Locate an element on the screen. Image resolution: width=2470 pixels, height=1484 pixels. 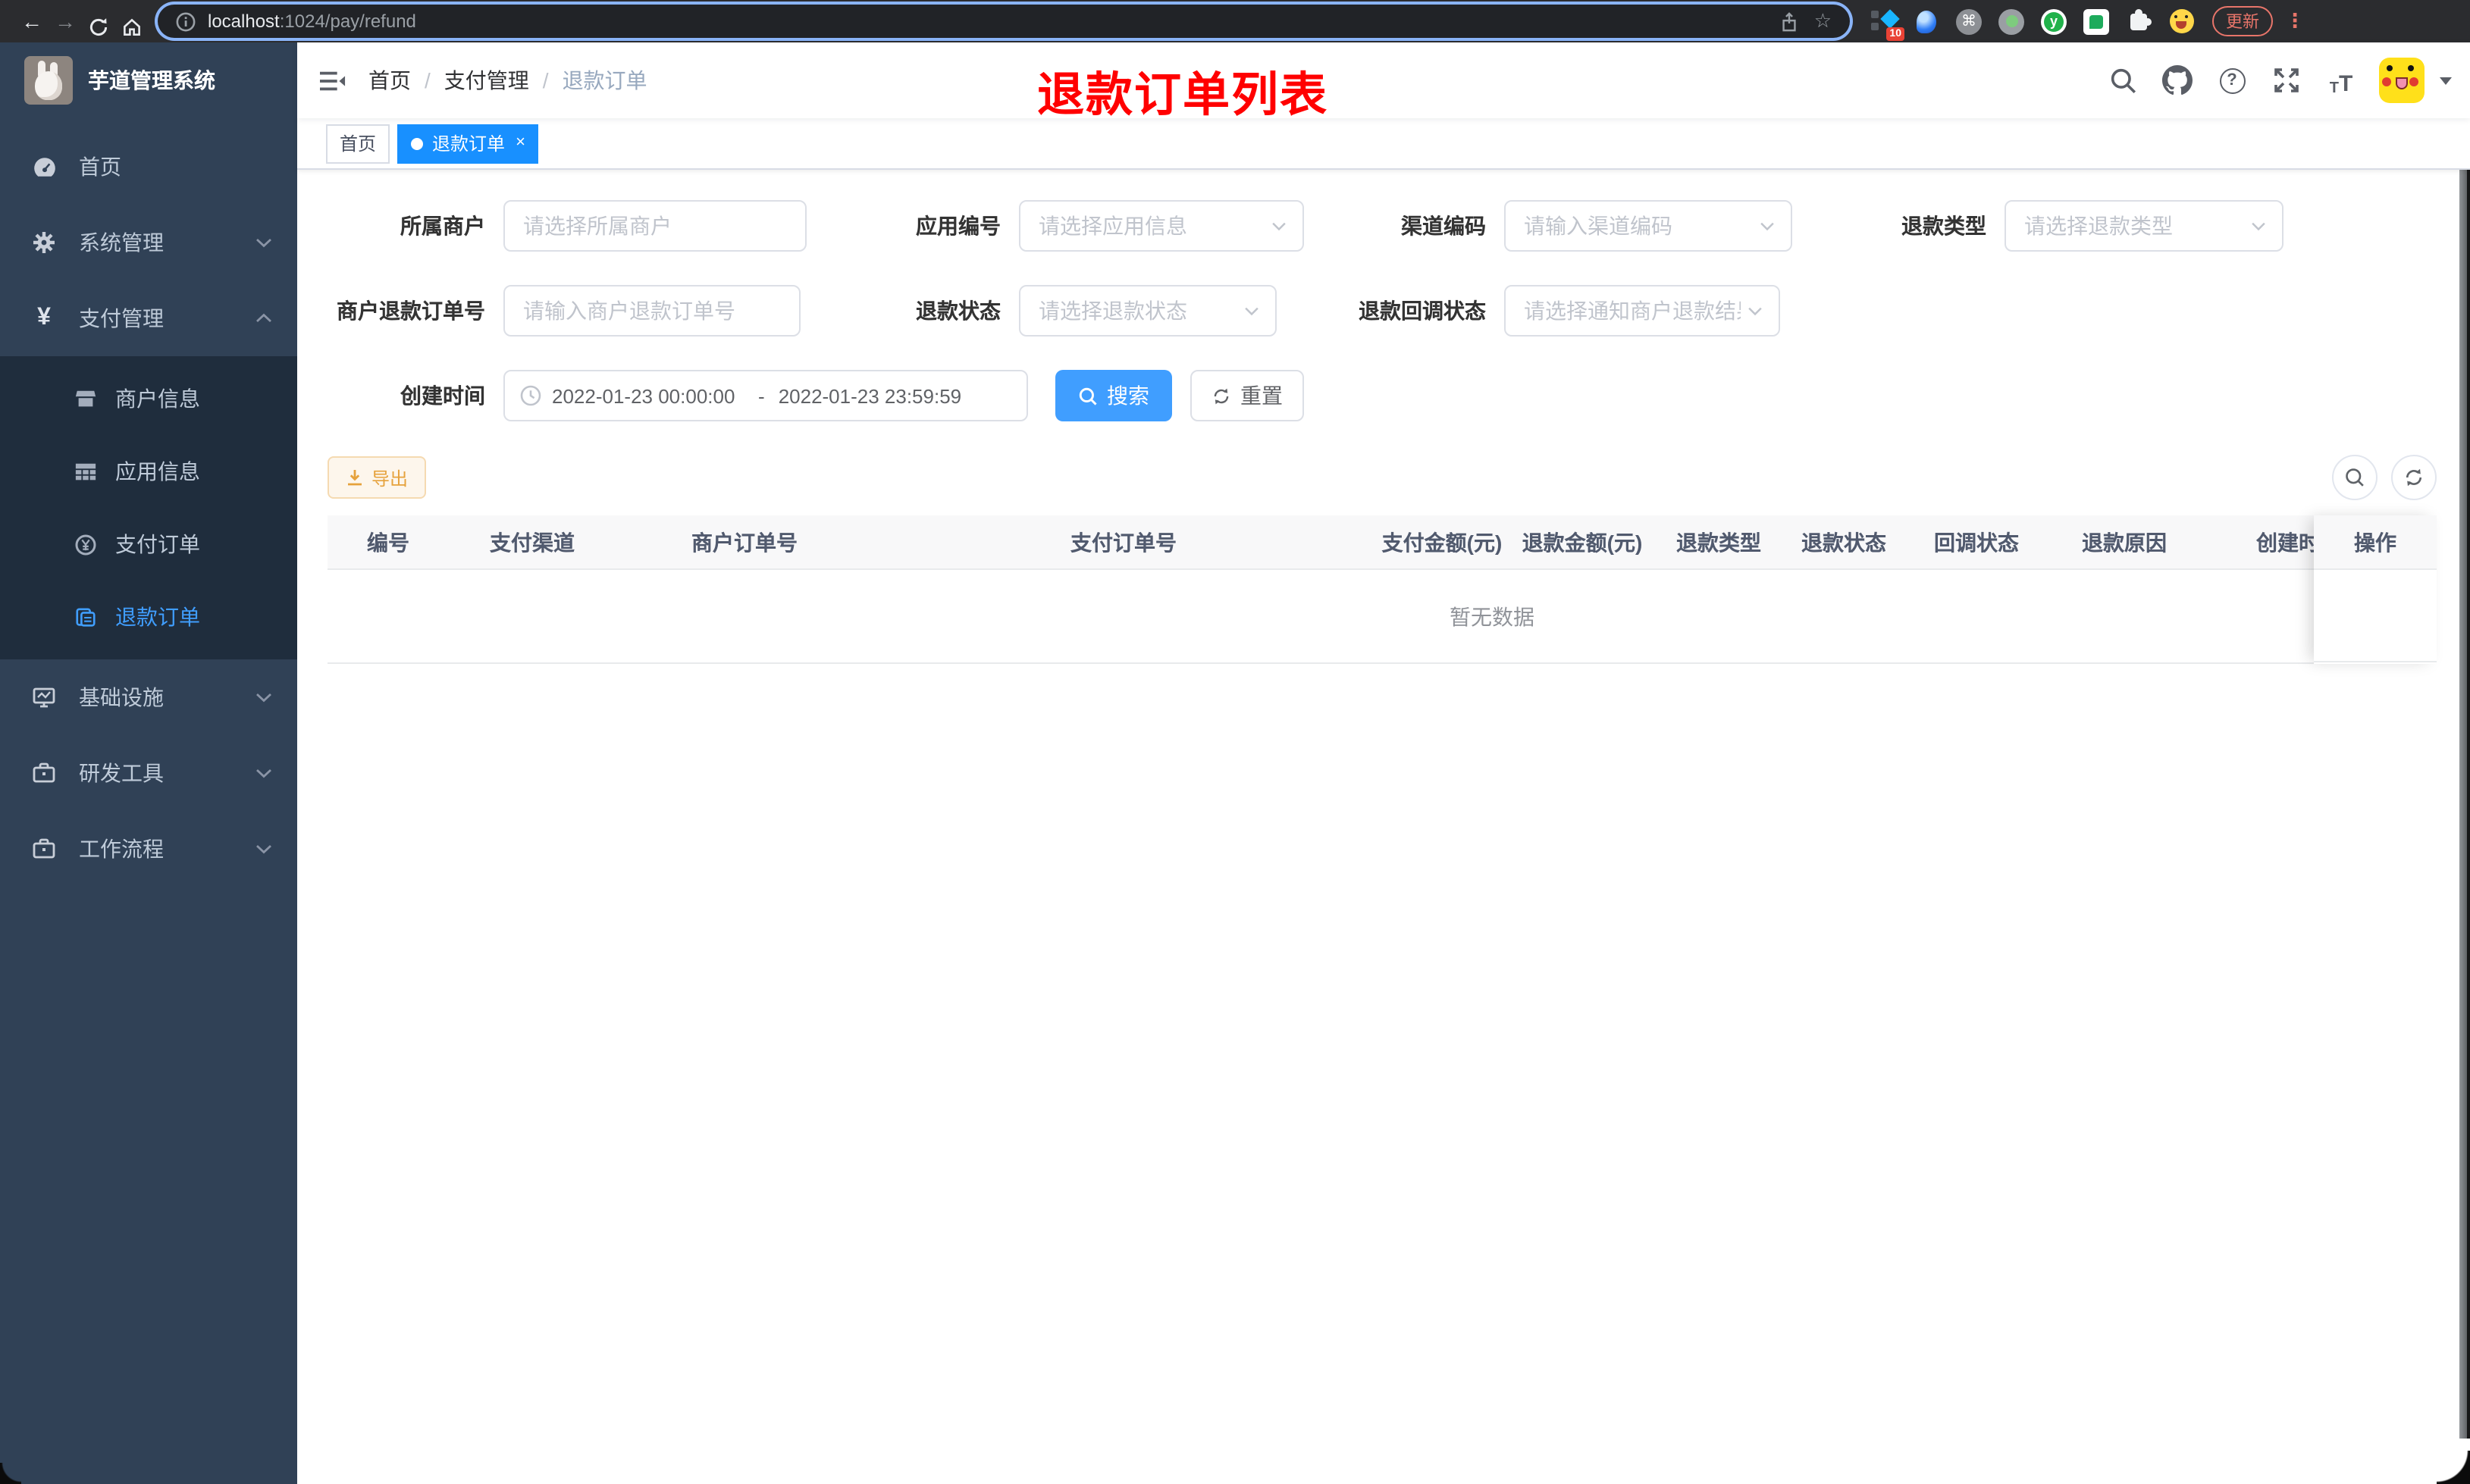
col-create-time: 创建时间 is located at coordinates (2285, 542).